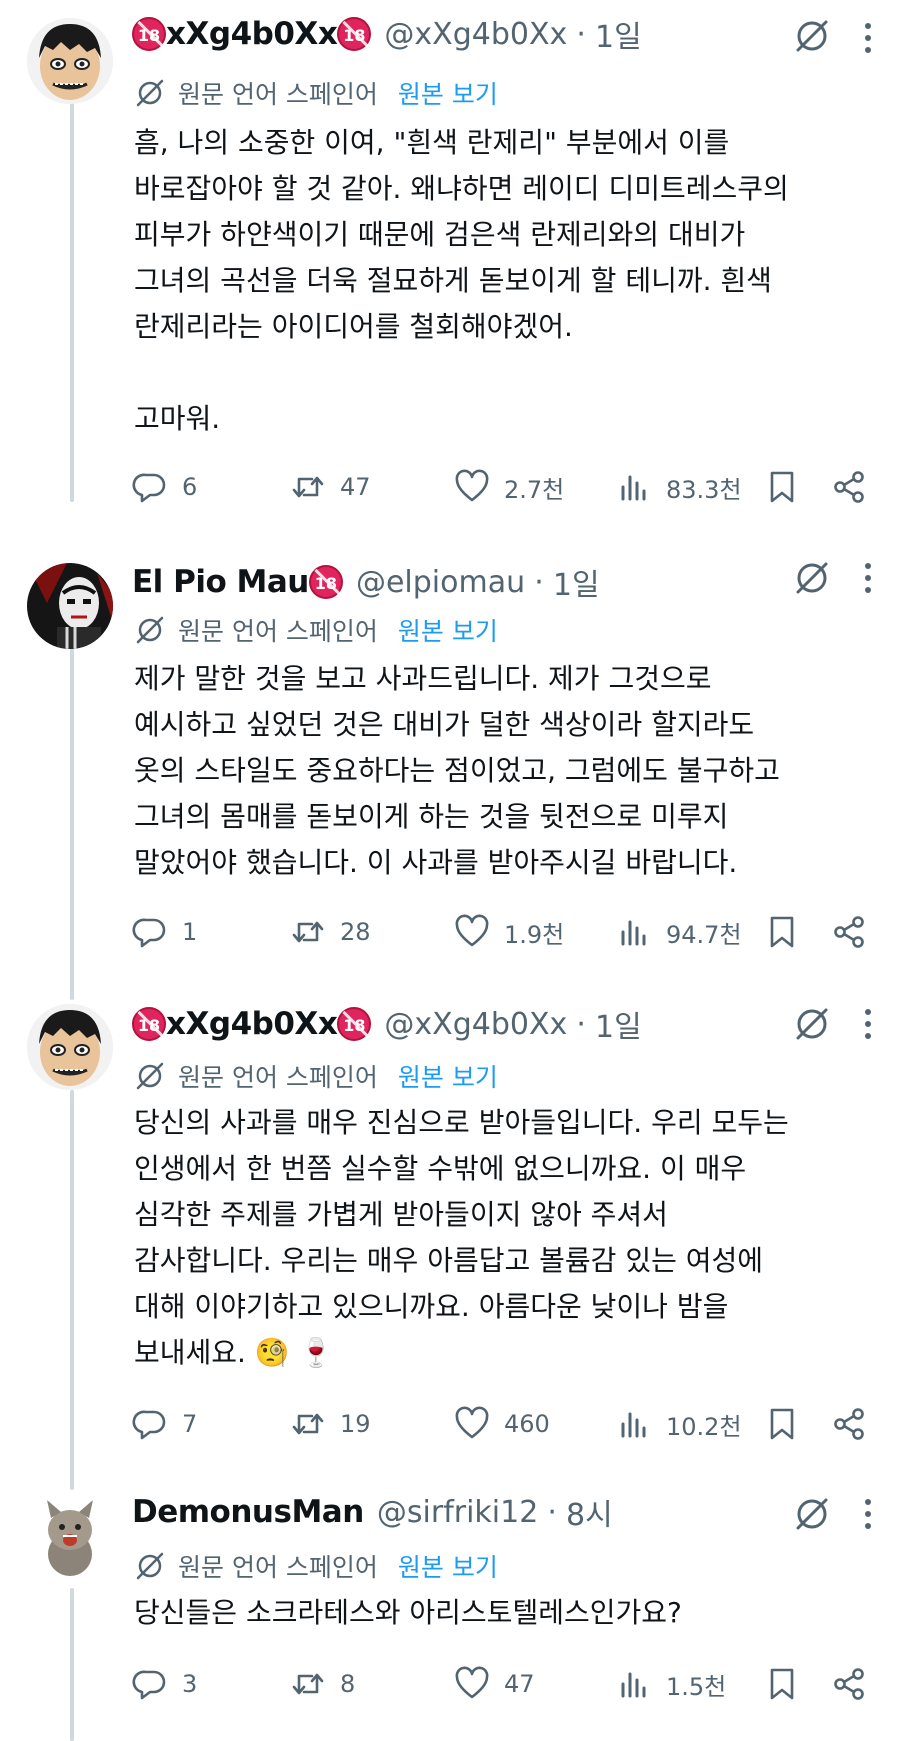  Describe the element at coordinates (330, 1424) in the screenshot. I see `retweet-button: 19` at that location.